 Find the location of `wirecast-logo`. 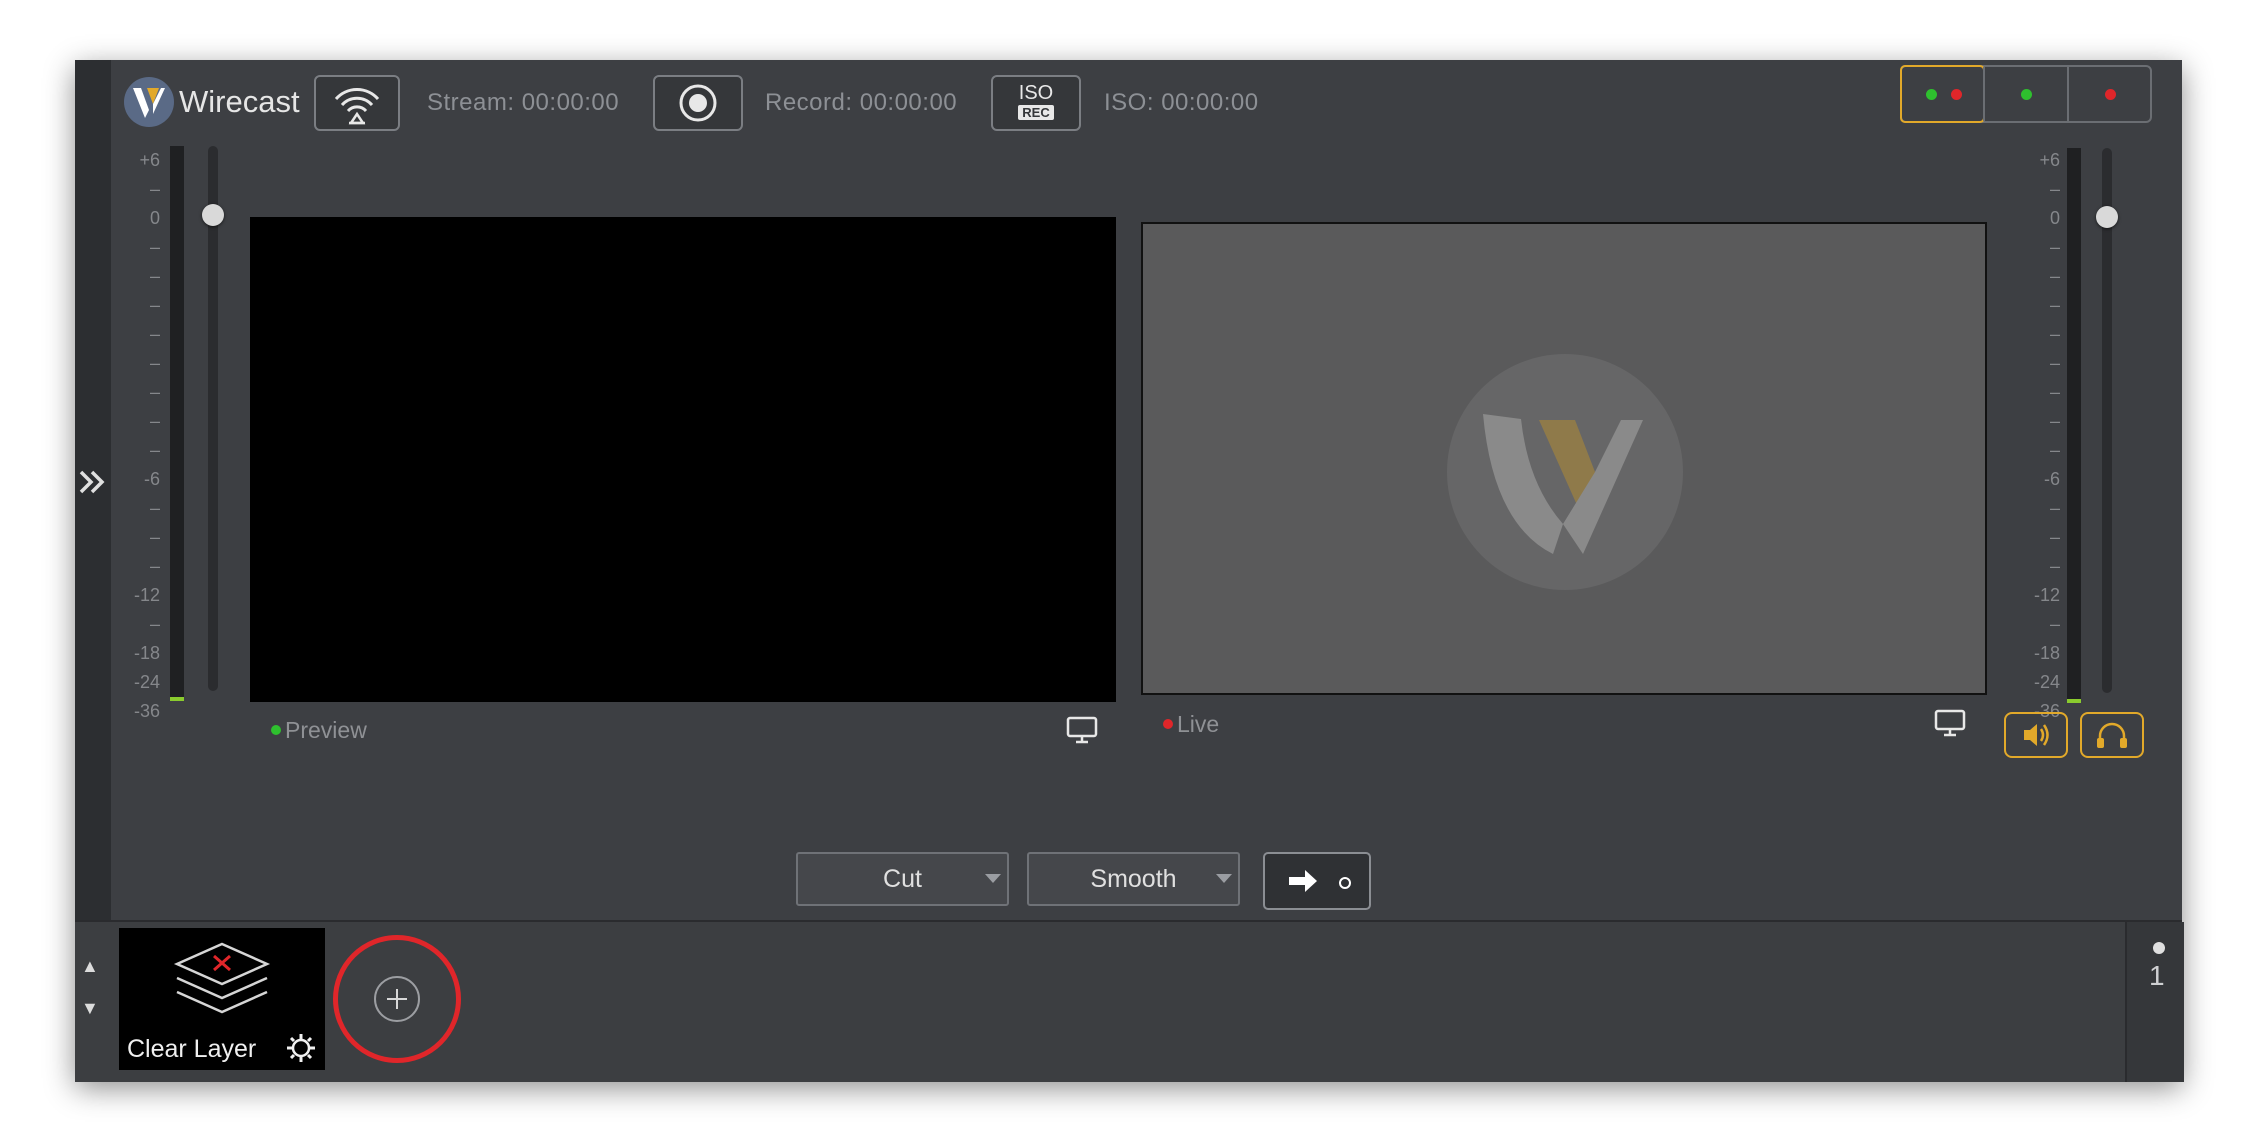

wirecast-logo is located at coordinates (149, 102).